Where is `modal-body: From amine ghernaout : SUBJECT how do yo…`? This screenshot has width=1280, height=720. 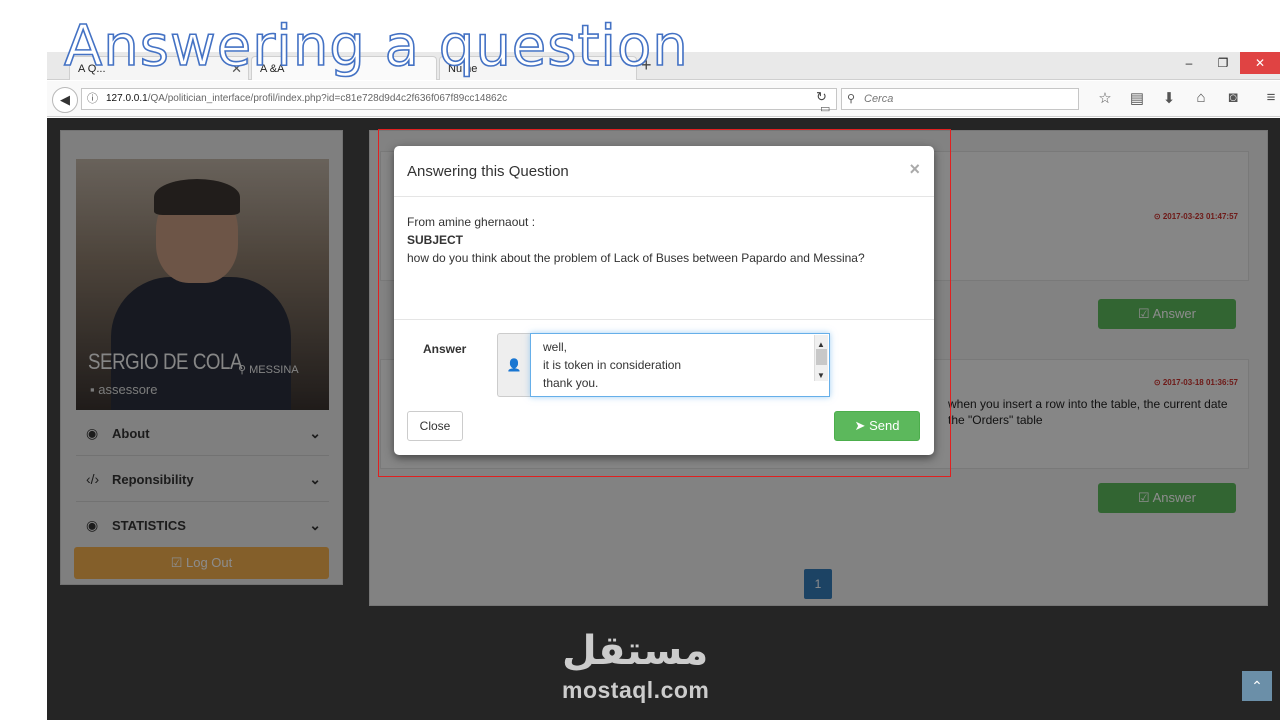 modal-body: From amine ghernaout : SUBJECT how do yo… is located at coordinates (636, 240).